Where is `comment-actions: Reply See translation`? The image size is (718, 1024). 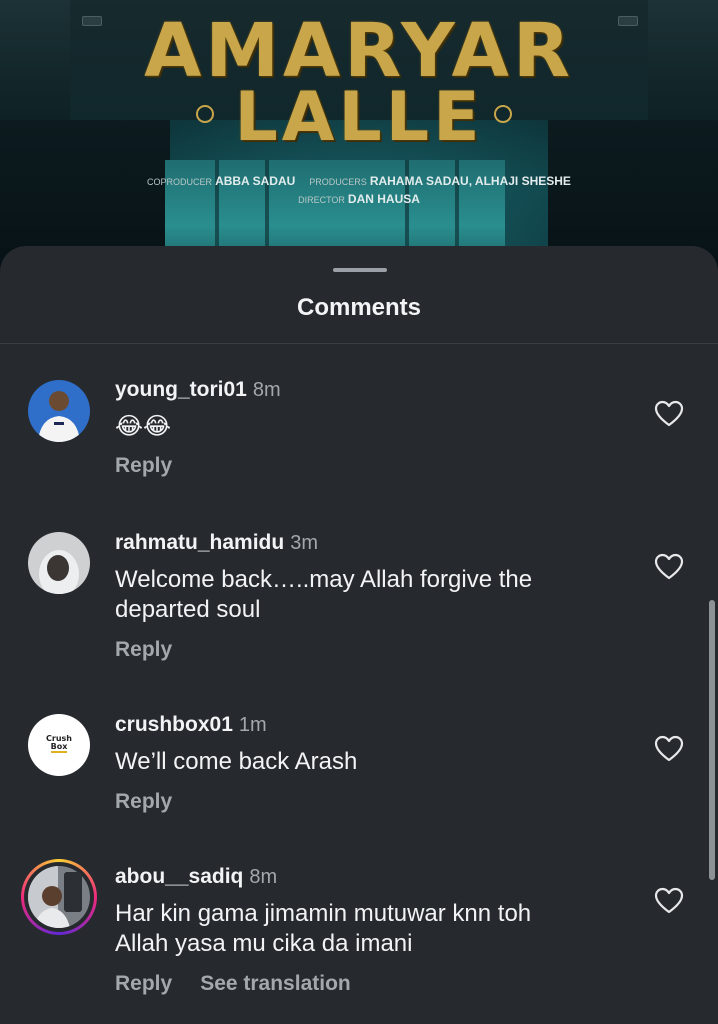
comment-actions: Reply See translation is located at coordinates (233, 984).